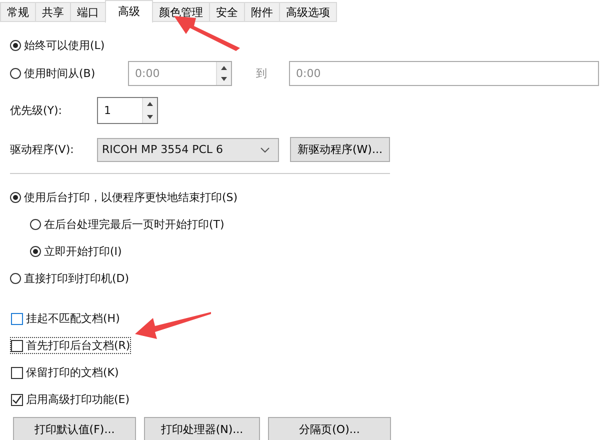 The image size is (600, 440). Describe the element at coordinates (53, 12) in the screenshot. I see `tab: 共享` at that location.